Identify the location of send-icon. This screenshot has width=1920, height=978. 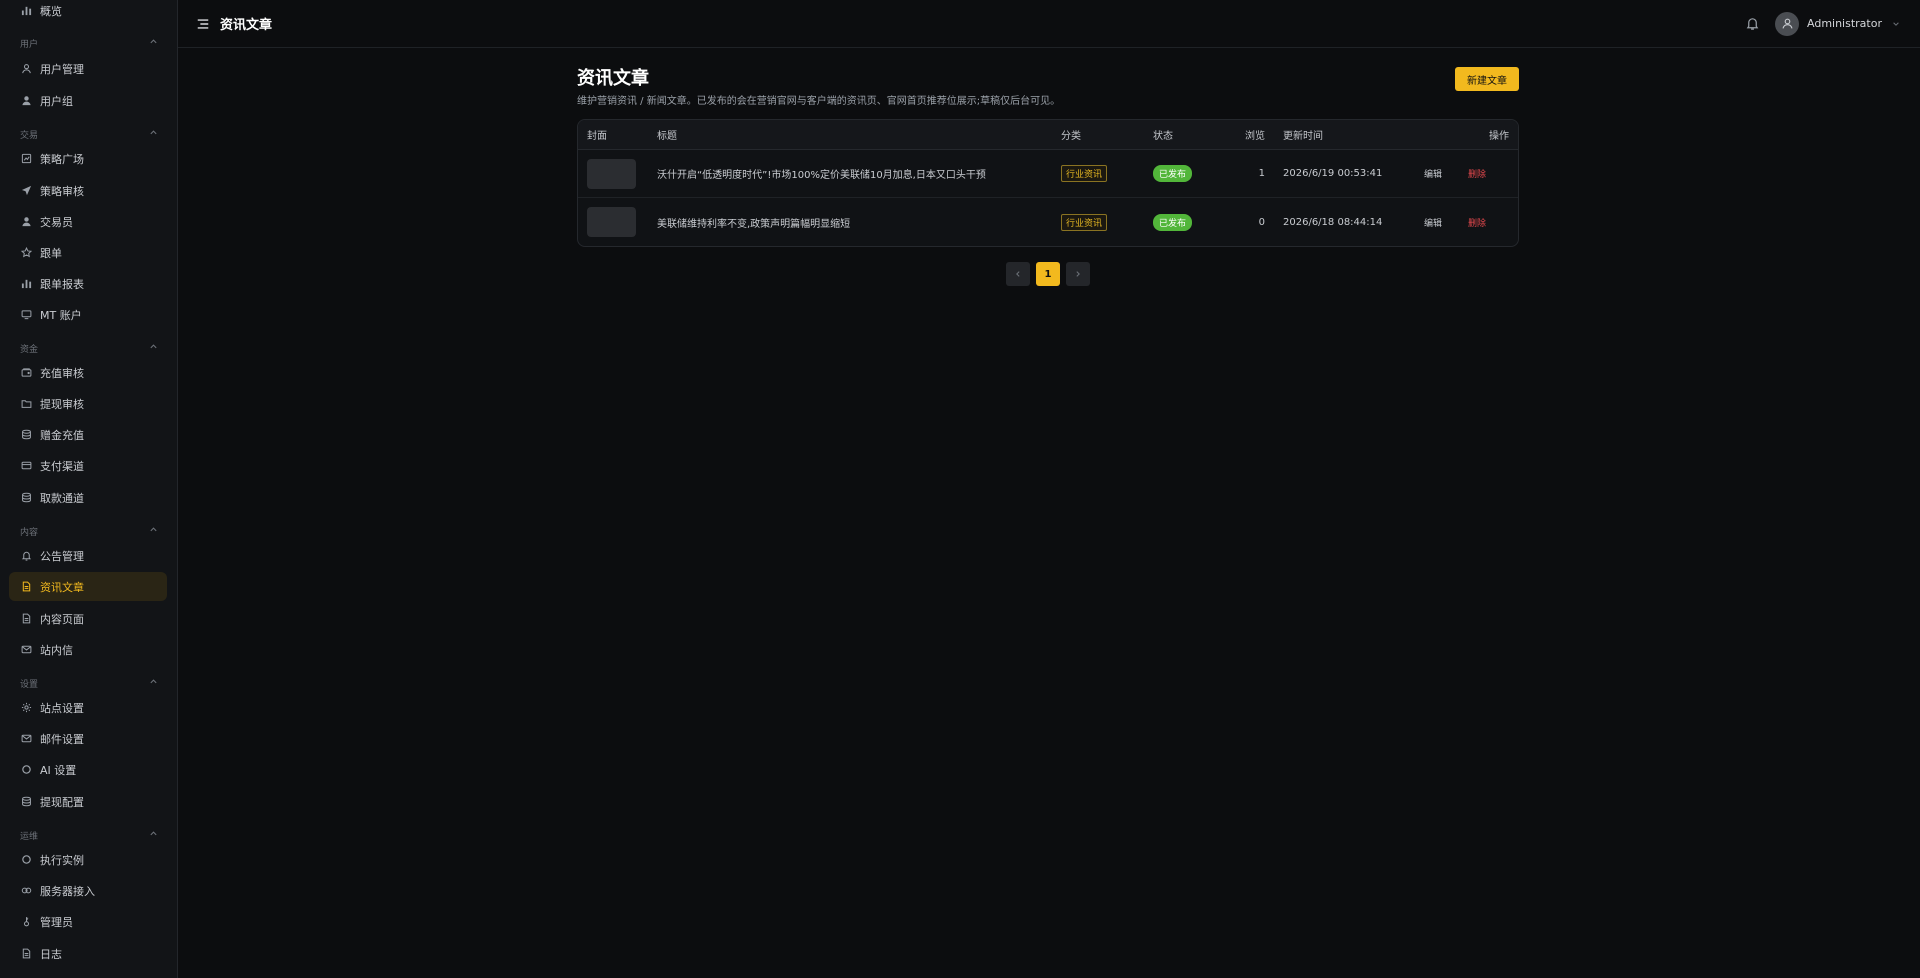
(26, 191).